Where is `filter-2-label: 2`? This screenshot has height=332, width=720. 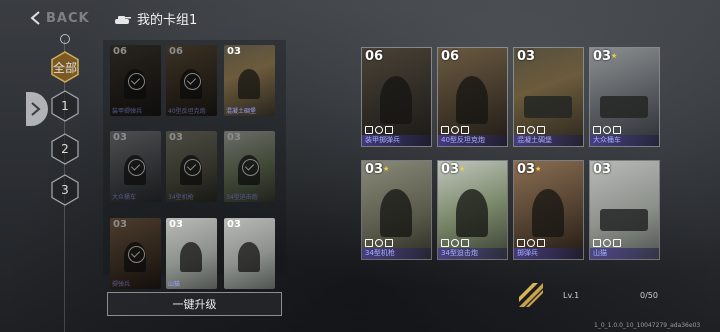 filter-2-label: 2 is located at coordinates (65, 149).